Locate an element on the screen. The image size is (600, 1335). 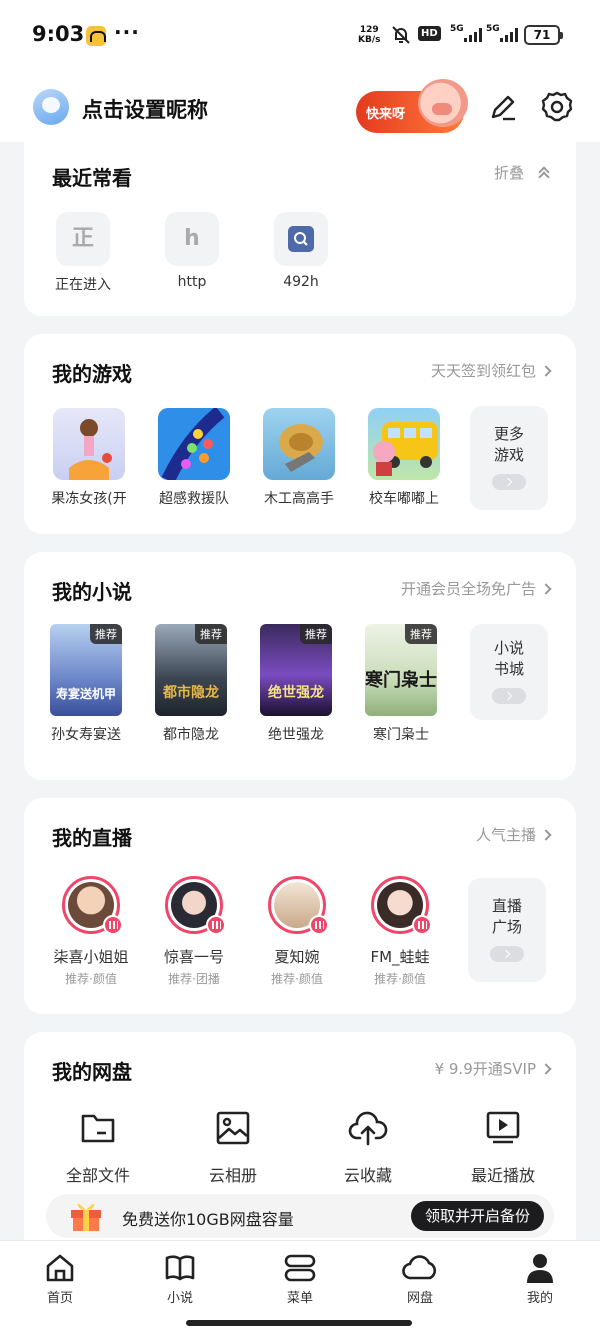
novel-item: 推荐 寒门枭士 寒门枭士 is located at coordinates (401, 684).